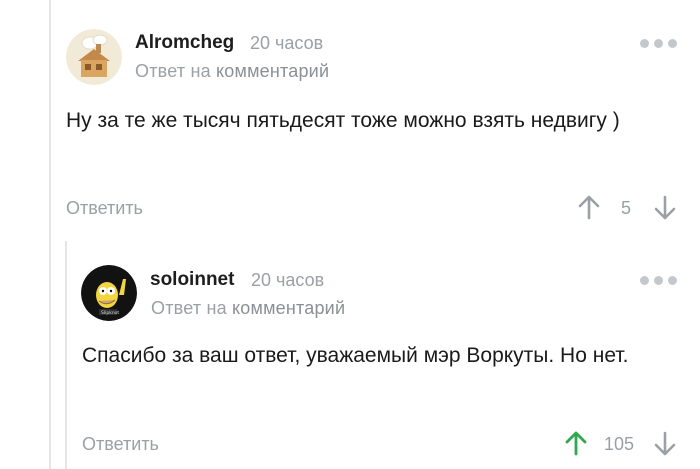  Describe the element at coordinates (626, 208) in the screenshot. I see `vote-score: 5` at that location.